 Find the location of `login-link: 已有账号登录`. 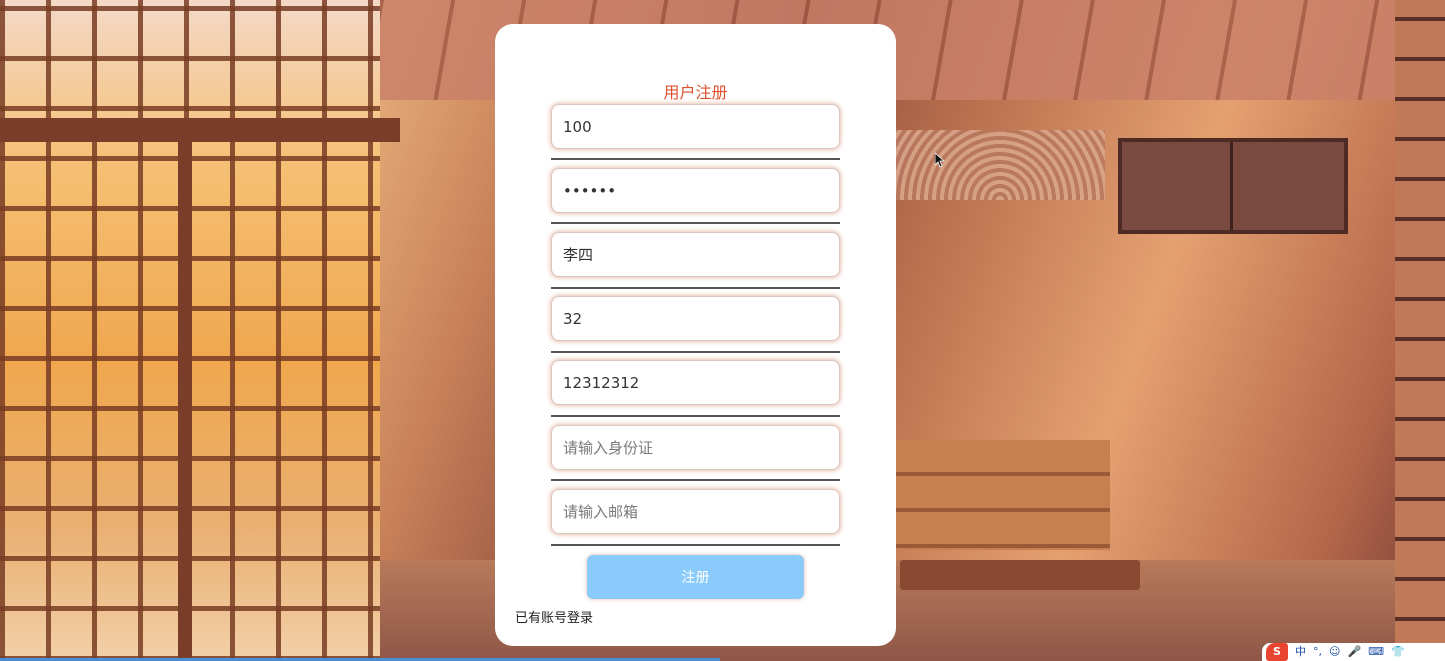

login-link: 已有账号登录 is located at coordinates (554, 619).